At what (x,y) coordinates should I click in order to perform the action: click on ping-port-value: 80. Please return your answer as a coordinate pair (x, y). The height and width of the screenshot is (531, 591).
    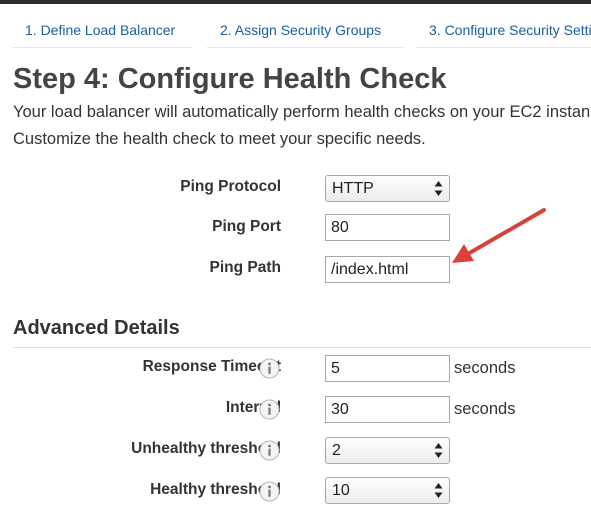
    Looking at the image, I should click on (340, 227).